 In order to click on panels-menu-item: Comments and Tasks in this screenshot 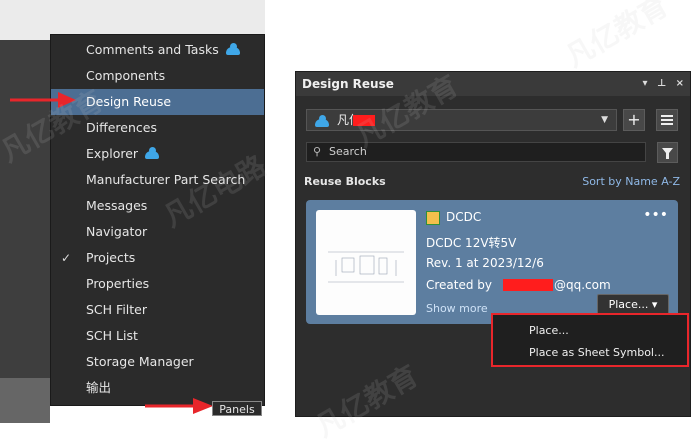, I will do `click(157, 50)`.